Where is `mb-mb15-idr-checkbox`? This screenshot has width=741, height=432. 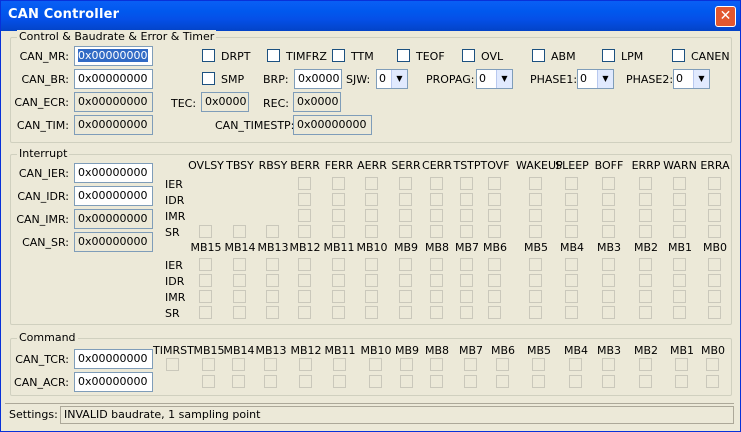
mb-mb15-idr-checkbox is located at coordinates (205, 280).